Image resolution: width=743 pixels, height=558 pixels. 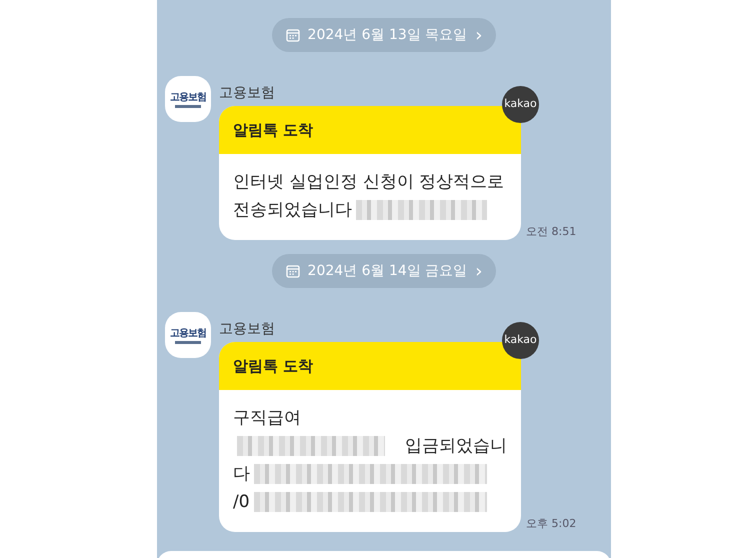 What do you see at coordinates (384, 271) in the screenshot?
I see `date-divider: 2024년 6월 14일 금요일 ›` at bounding box center [384, 271].